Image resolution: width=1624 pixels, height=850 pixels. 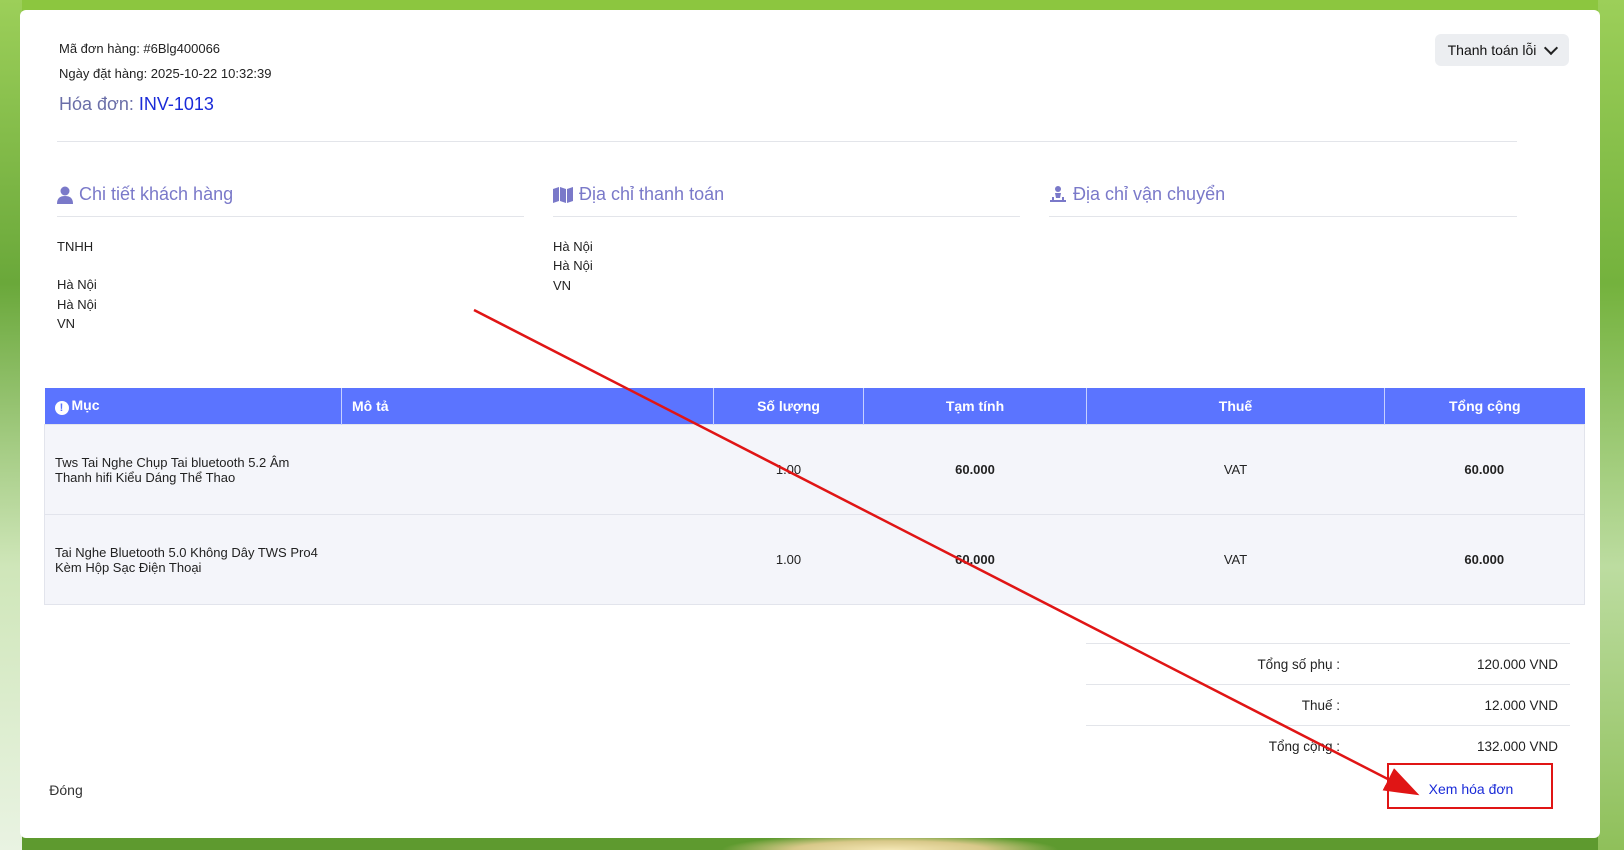 I want to click on invoice-number: INV-1013, so click(x=176, y=104).